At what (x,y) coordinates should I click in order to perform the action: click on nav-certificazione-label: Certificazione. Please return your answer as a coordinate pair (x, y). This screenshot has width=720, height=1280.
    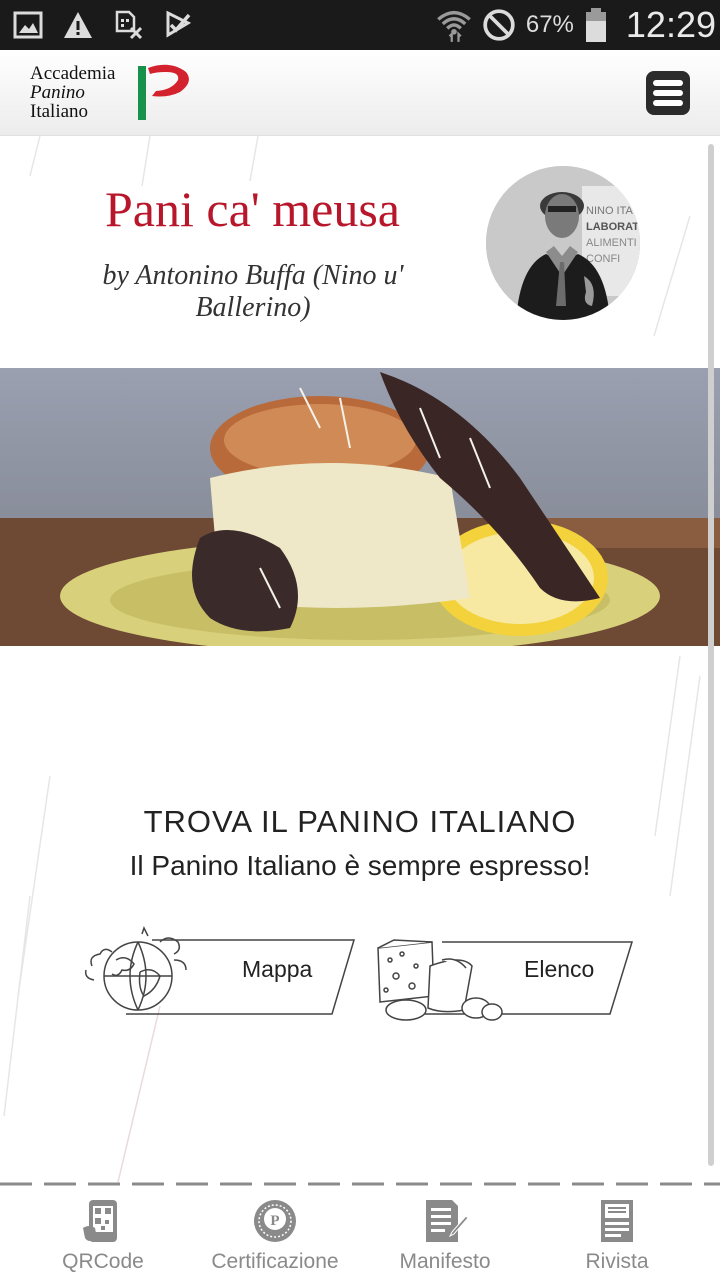
    Looking at the image, I should click on (275, 1261).